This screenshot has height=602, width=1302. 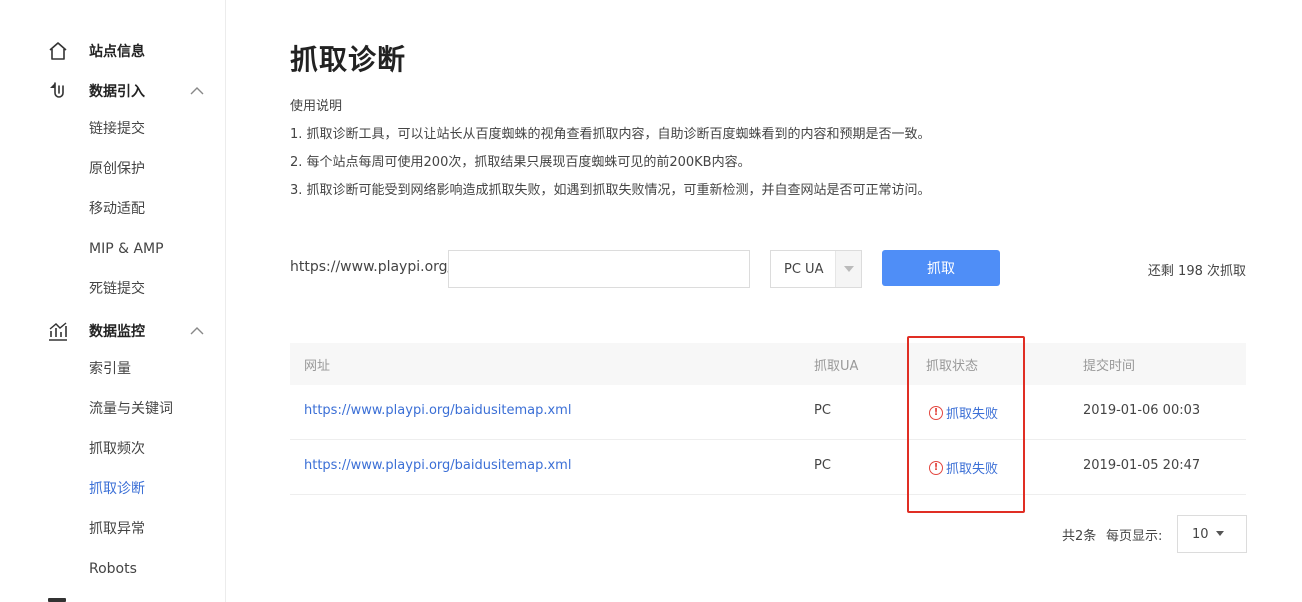 I want to click on sidebar-item-link-submit: 链接提交, so click(x=117, y=129).